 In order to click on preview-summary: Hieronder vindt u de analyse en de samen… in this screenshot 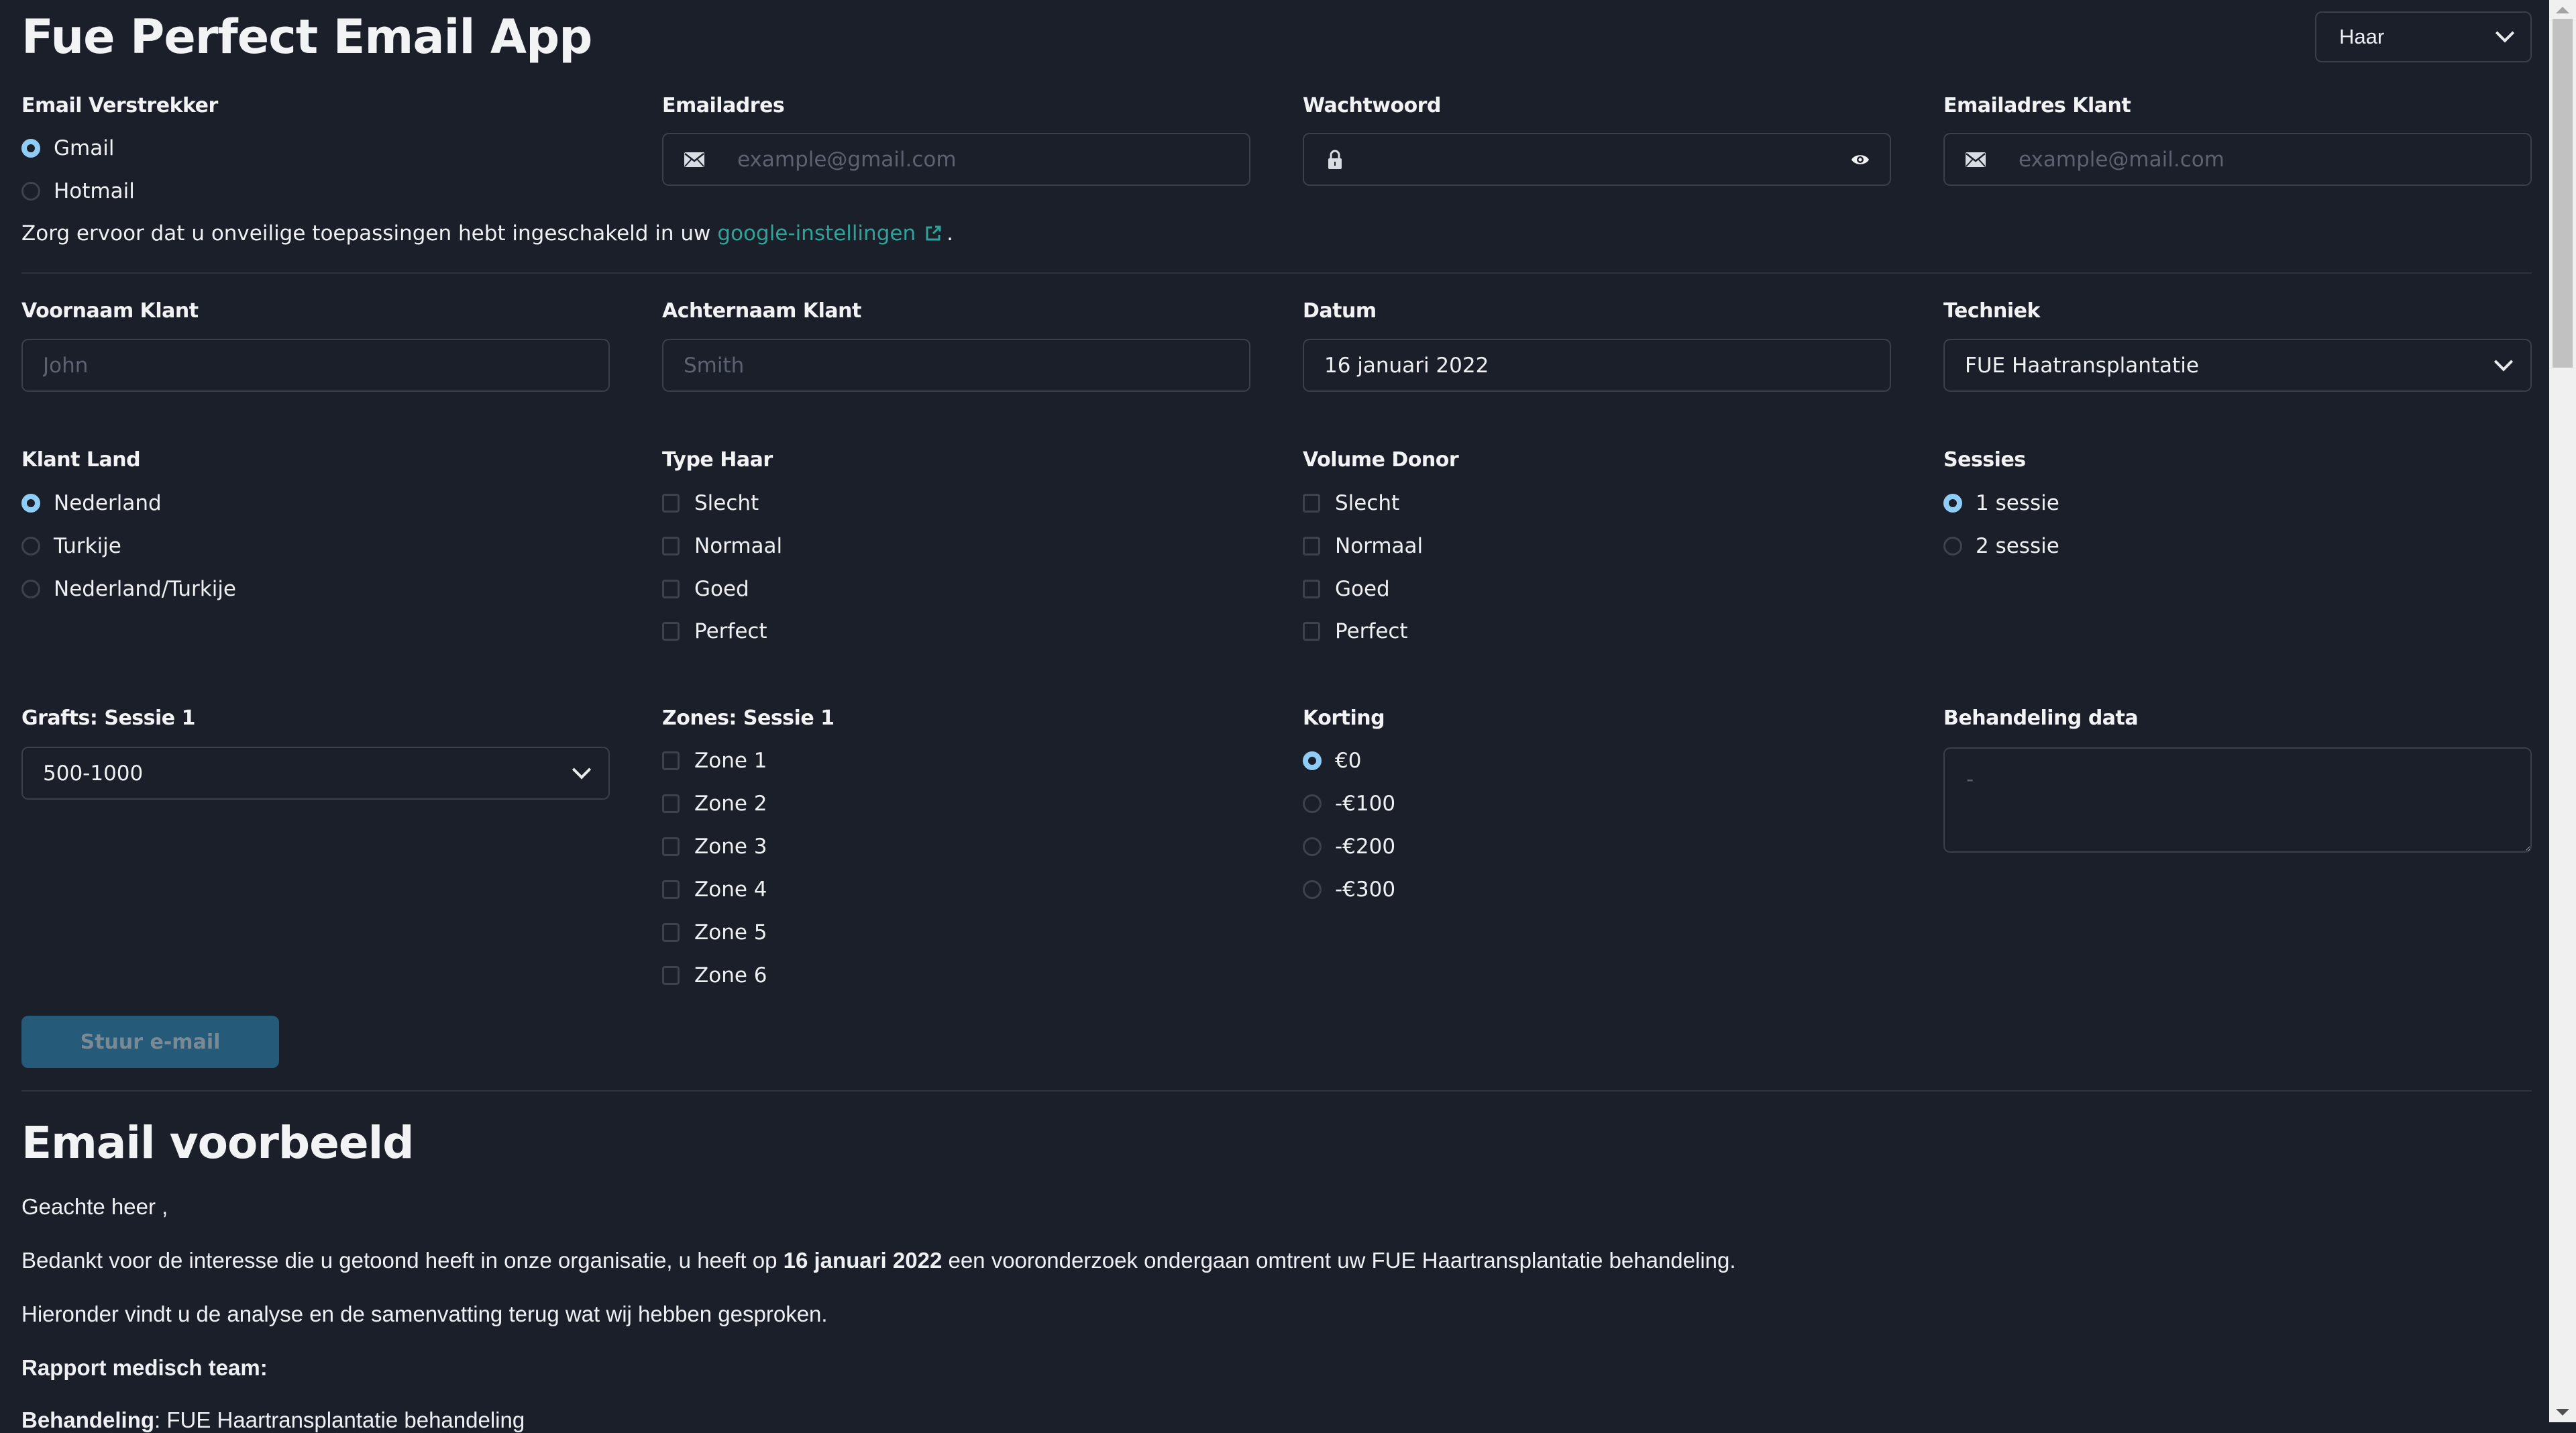, I will do `click(424, 1314)`.